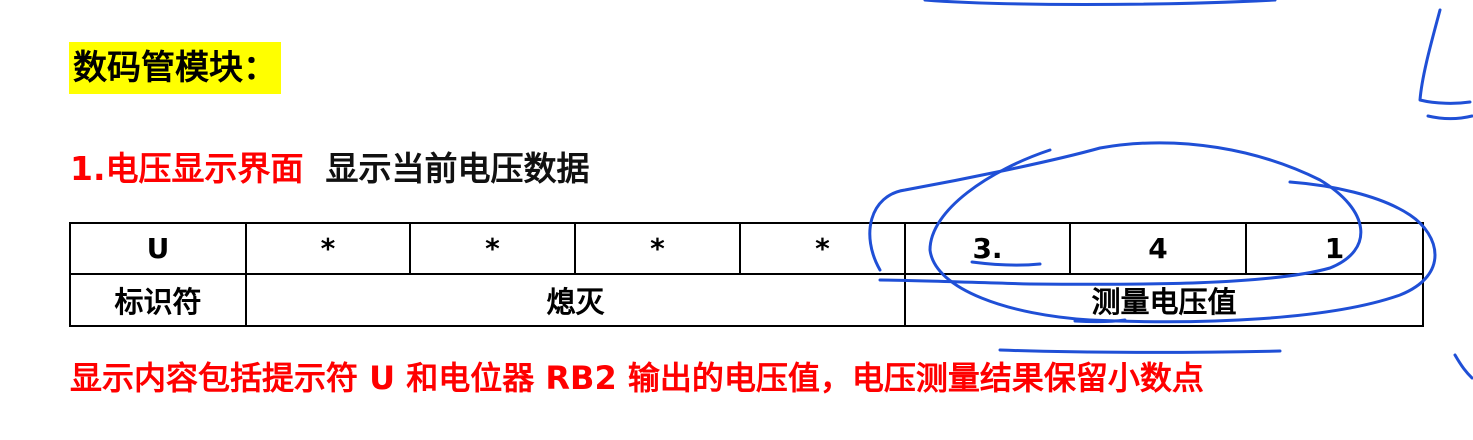 The width and height of the screenshot is (1473, 440). What do you see at coordinates (158, 248) in the screenshot?
I see `digit-cell-1: U` at bounding box center [158, 248].